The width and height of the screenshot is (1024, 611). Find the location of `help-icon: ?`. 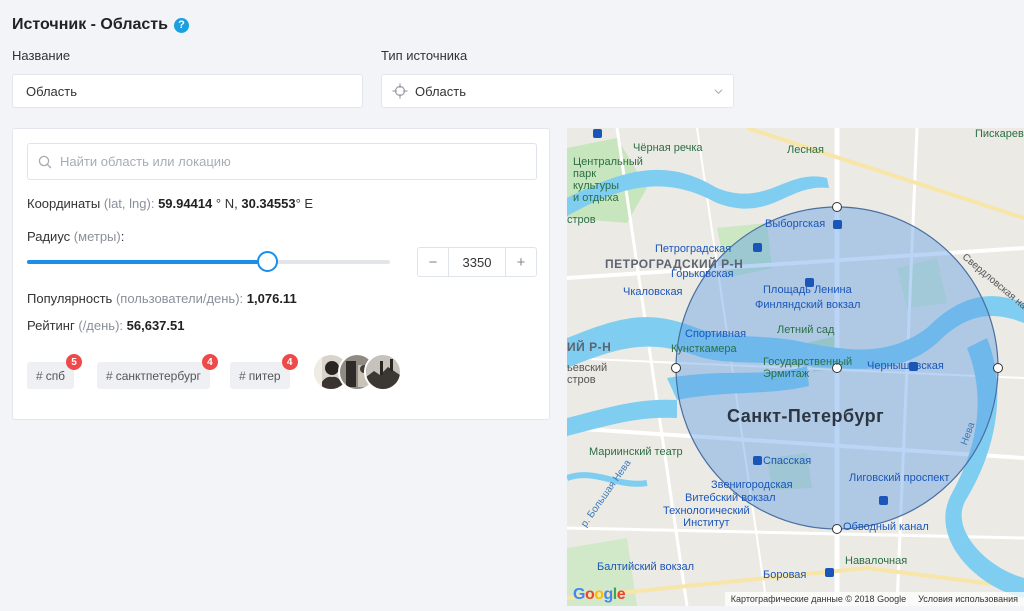

help-icon: ? is located at coordinates (181, 25).